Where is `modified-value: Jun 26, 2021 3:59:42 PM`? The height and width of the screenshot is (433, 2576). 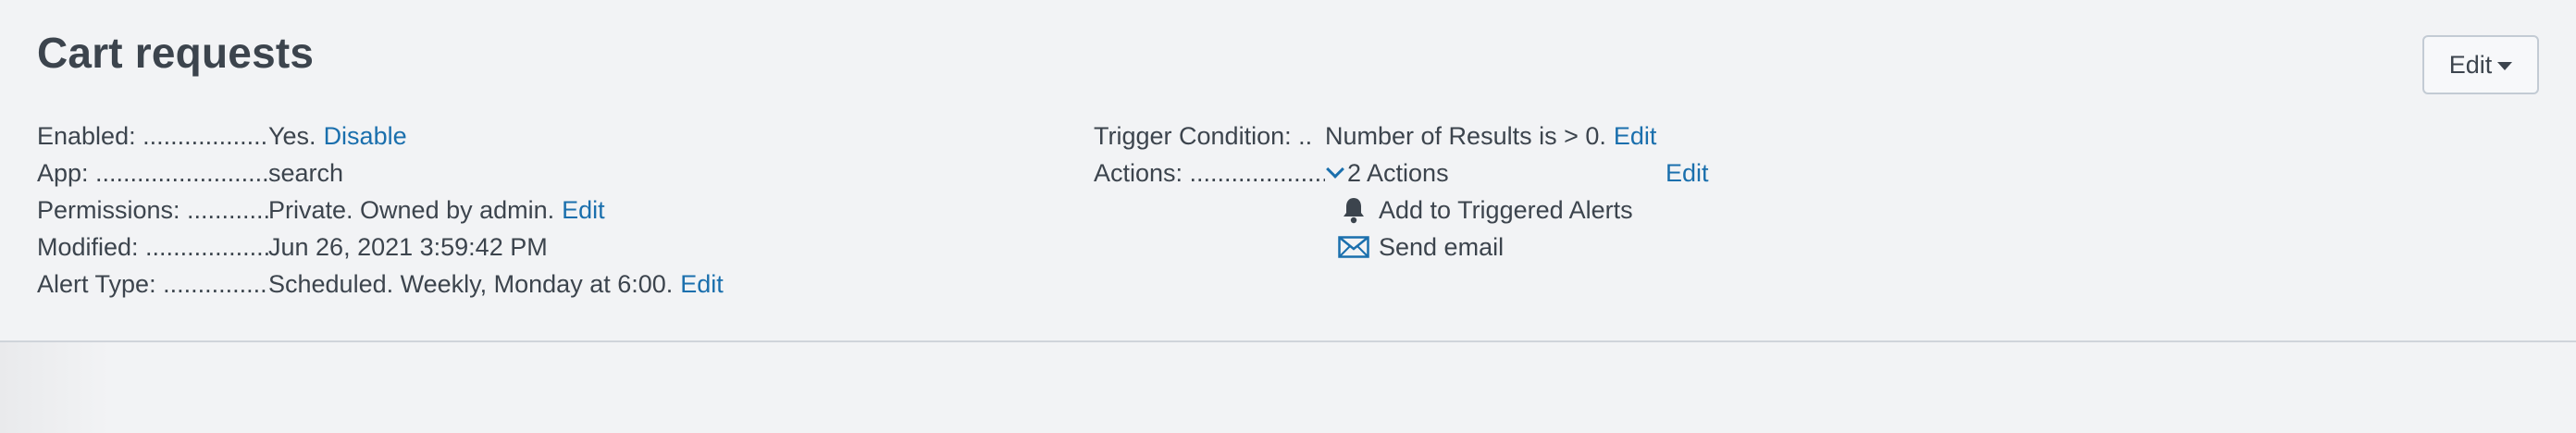 modified-value: Jun 26, 2021 3:59:42 PM is located at coordinates (408, 247).